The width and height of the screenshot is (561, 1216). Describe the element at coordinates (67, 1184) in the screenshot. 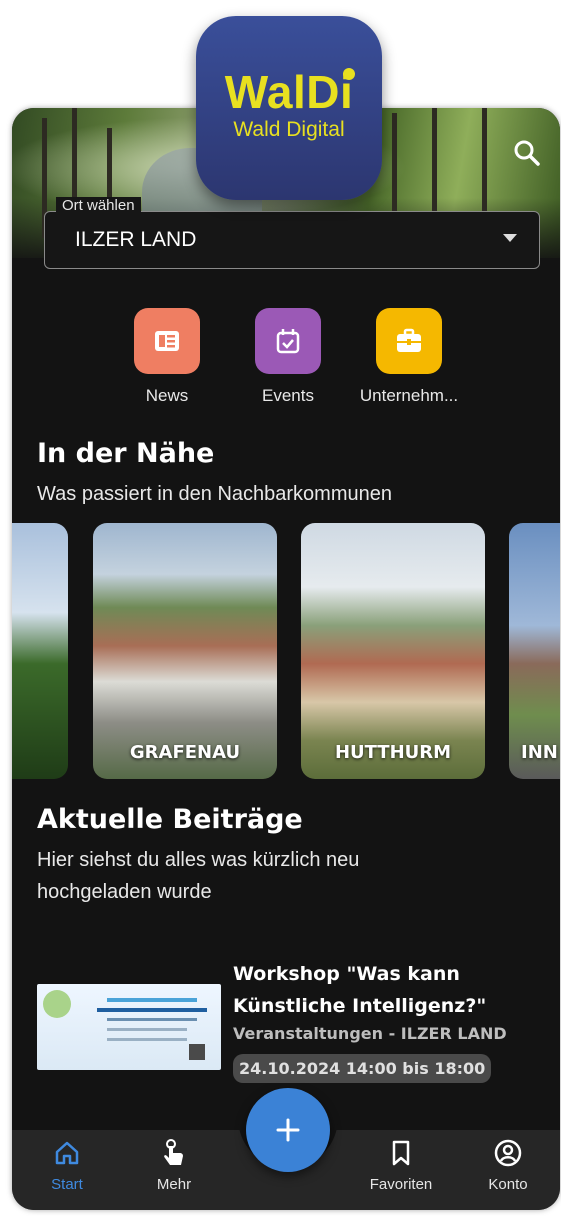

I see `nav-item-label: Start` at that location.